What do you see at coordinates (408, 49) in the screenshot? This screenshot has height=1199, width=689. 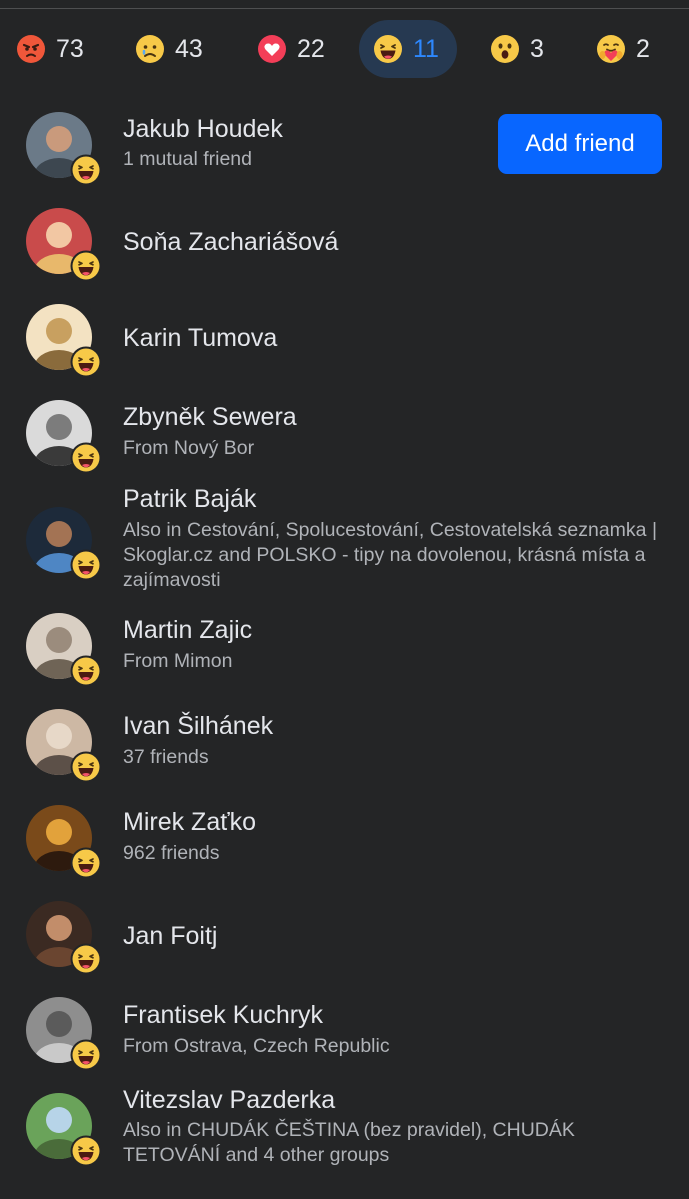 I see `tab-haha: 11` at bounding box center [408, 49].